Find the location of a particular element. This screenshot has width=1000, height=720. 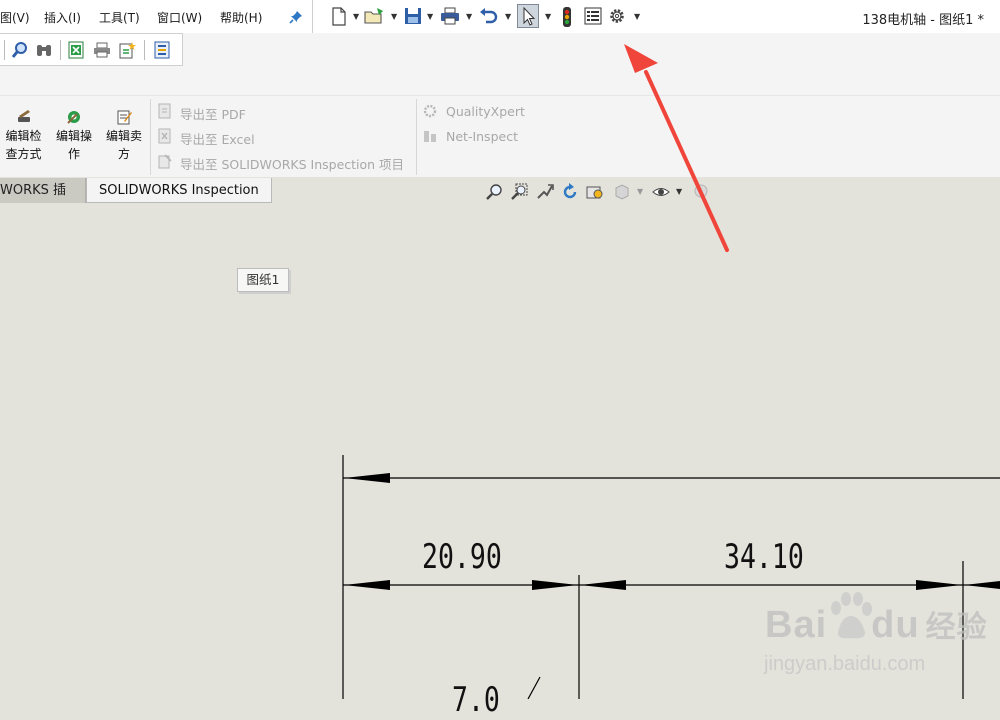

paw-icon is located at coordinates (851, 615).